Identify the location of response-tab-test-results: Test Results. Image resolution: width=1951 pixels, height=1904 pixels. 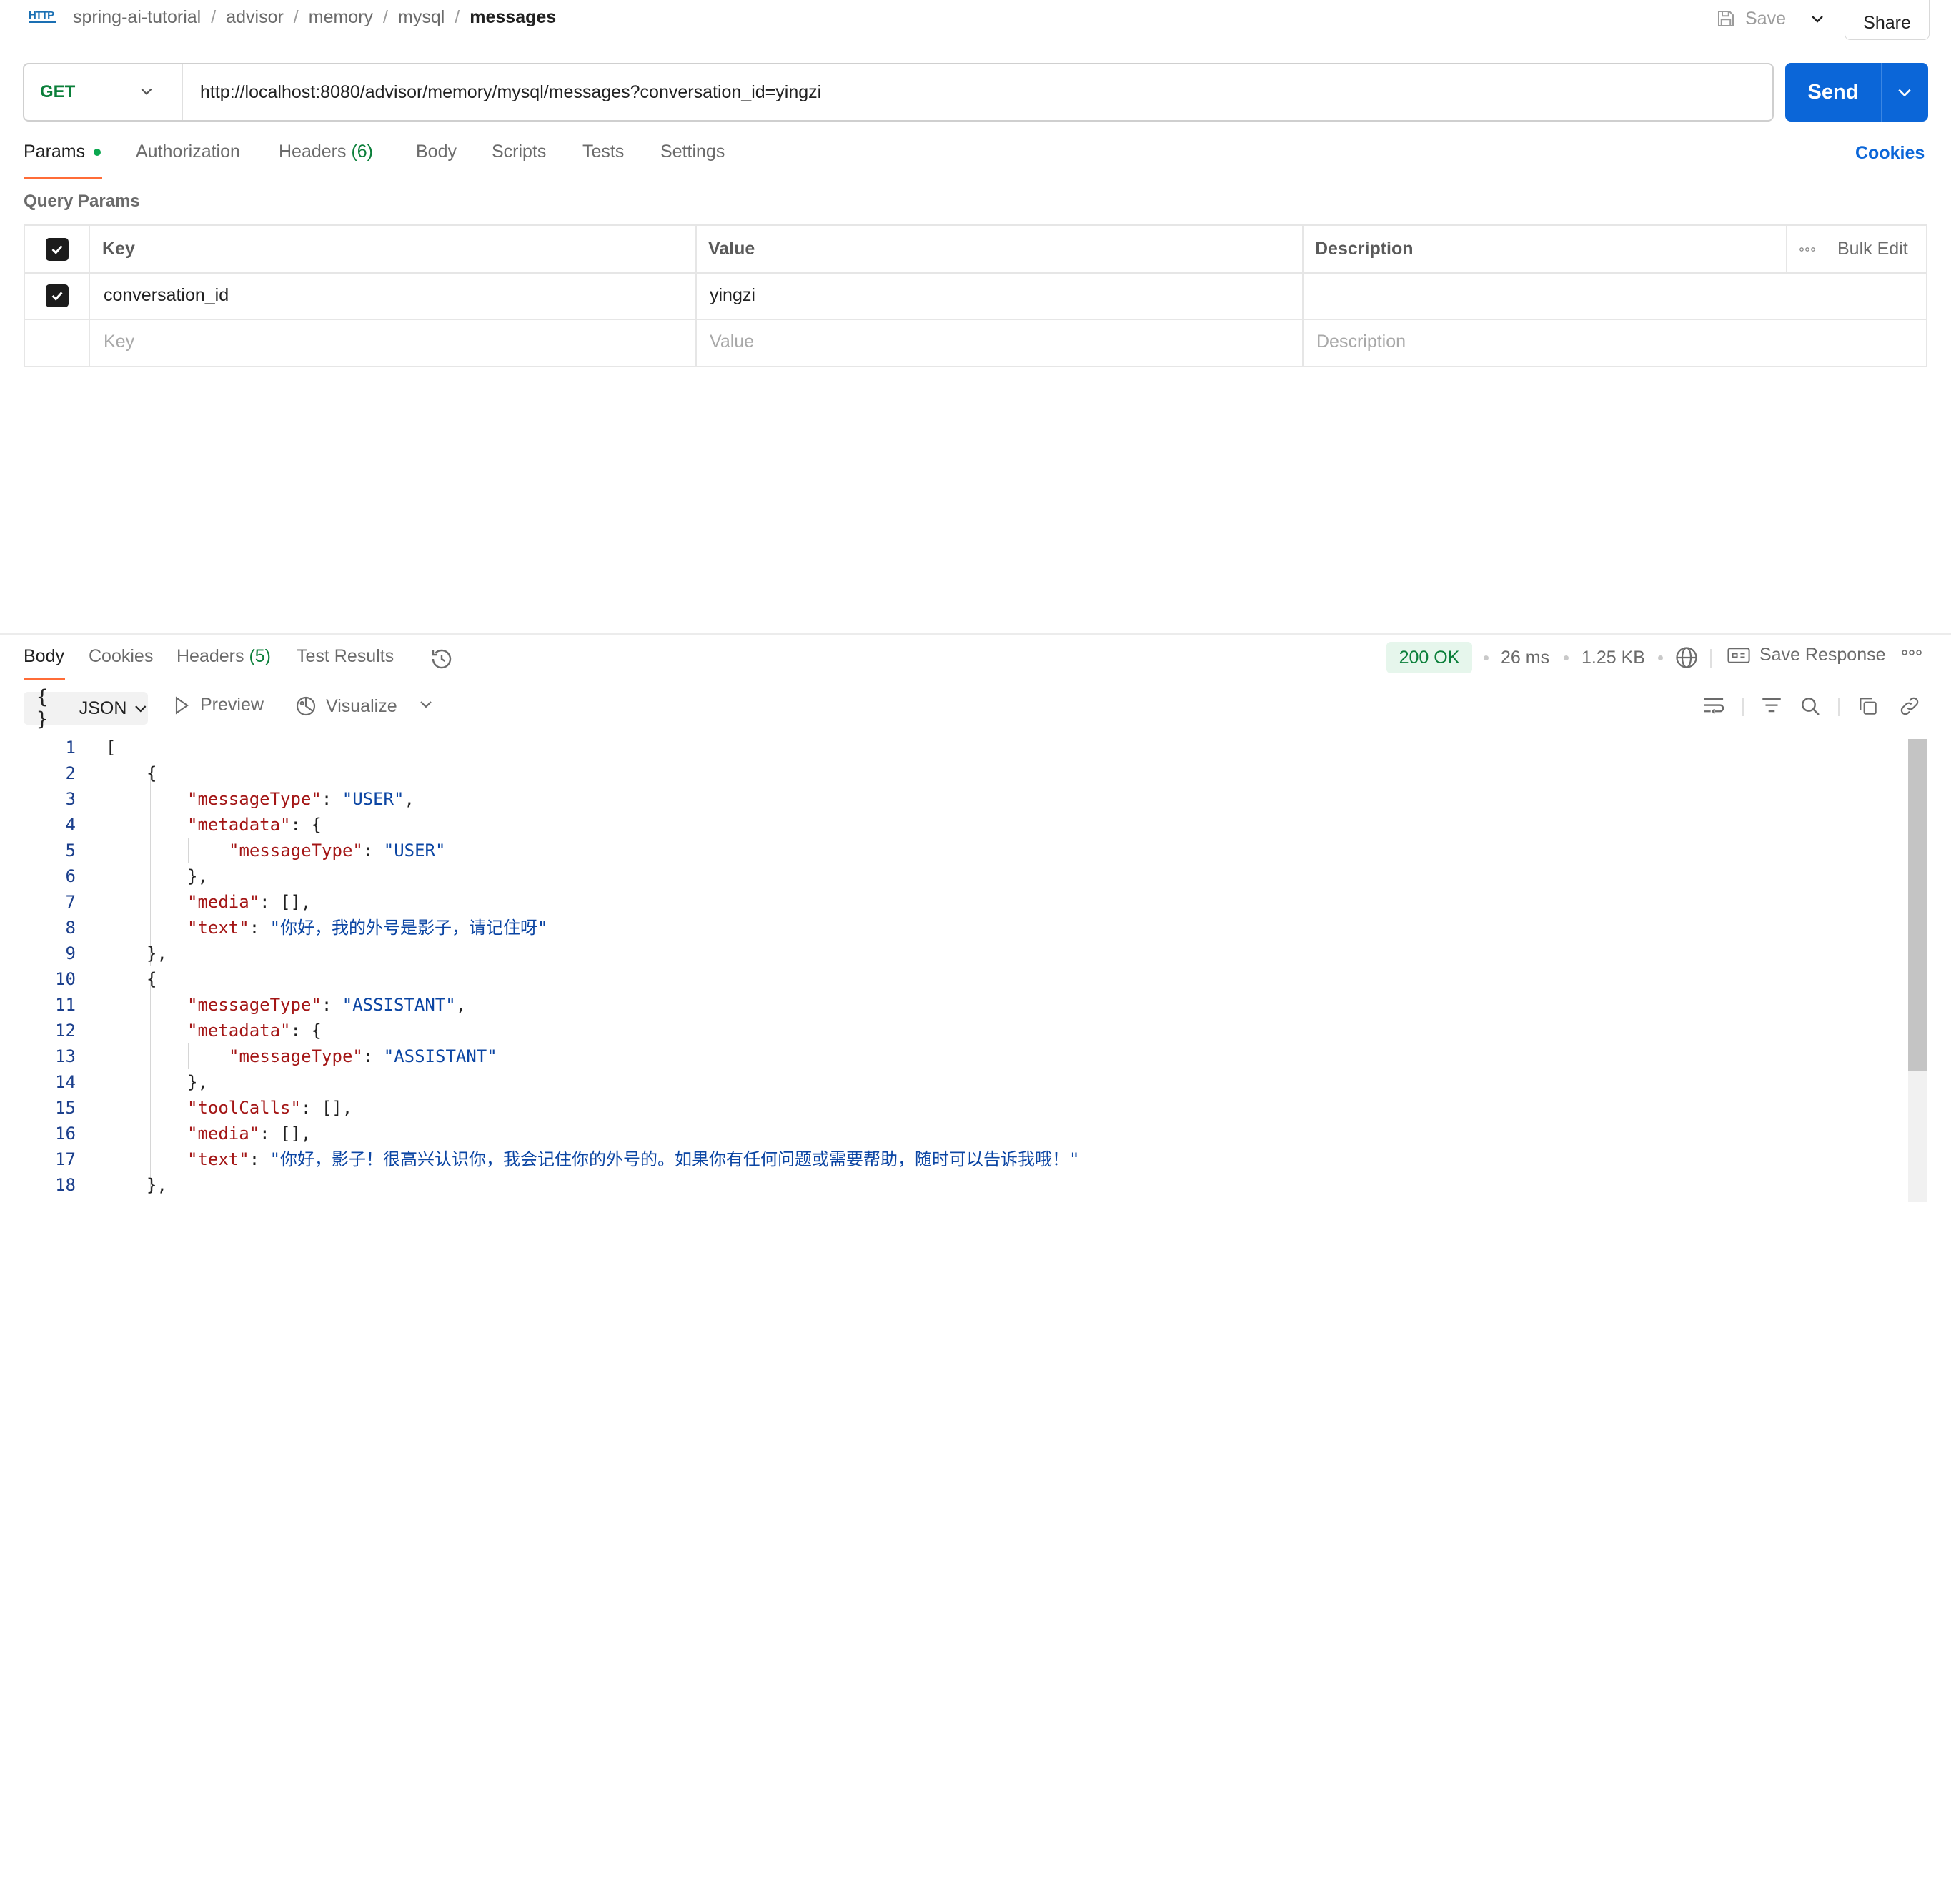
(345, 656).